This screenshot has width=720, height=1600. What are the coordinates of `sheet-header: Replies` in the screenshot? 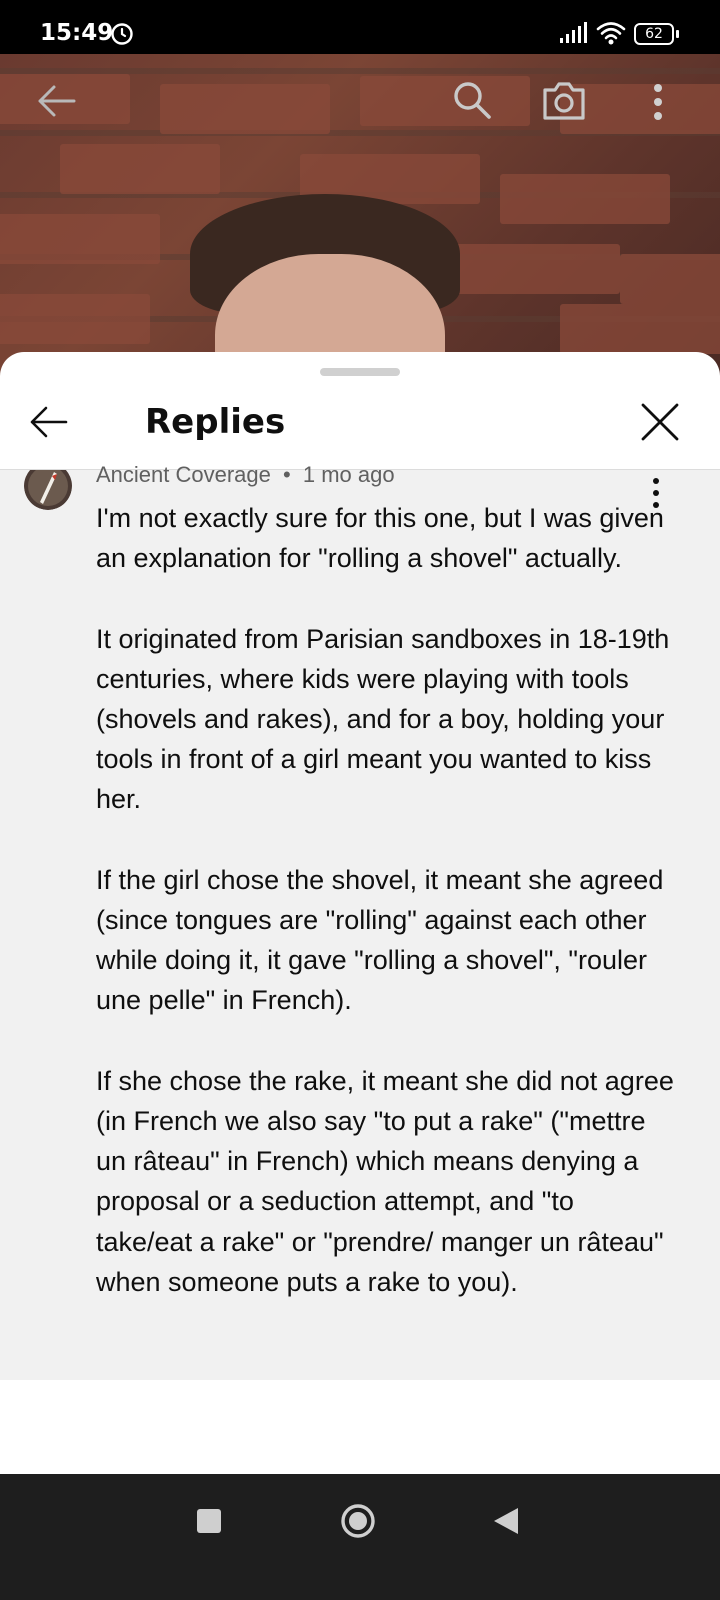 It's located at (360, 425).